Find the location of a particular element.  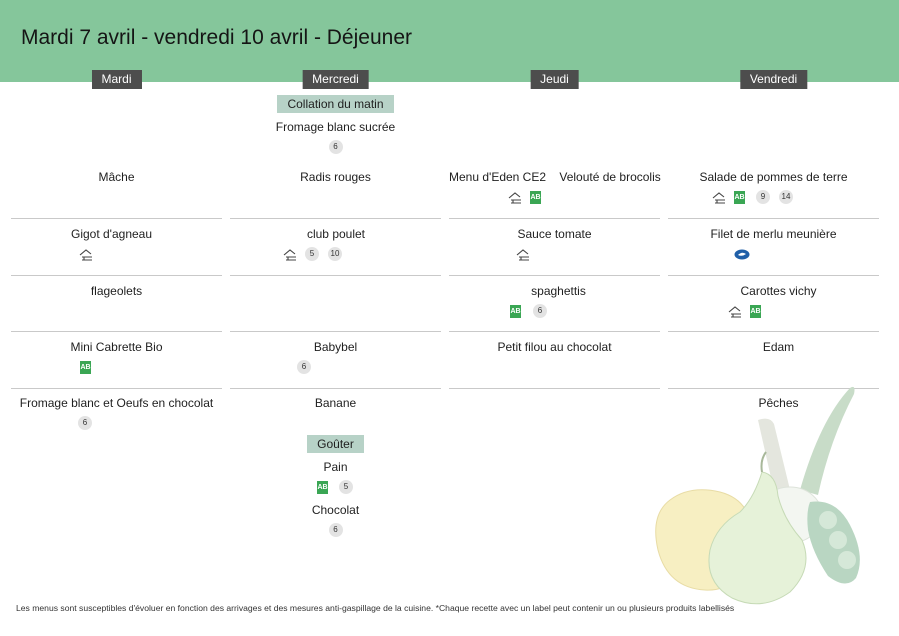

dish-name: Filet de merlu meunière is located at coordinates (773, 234).